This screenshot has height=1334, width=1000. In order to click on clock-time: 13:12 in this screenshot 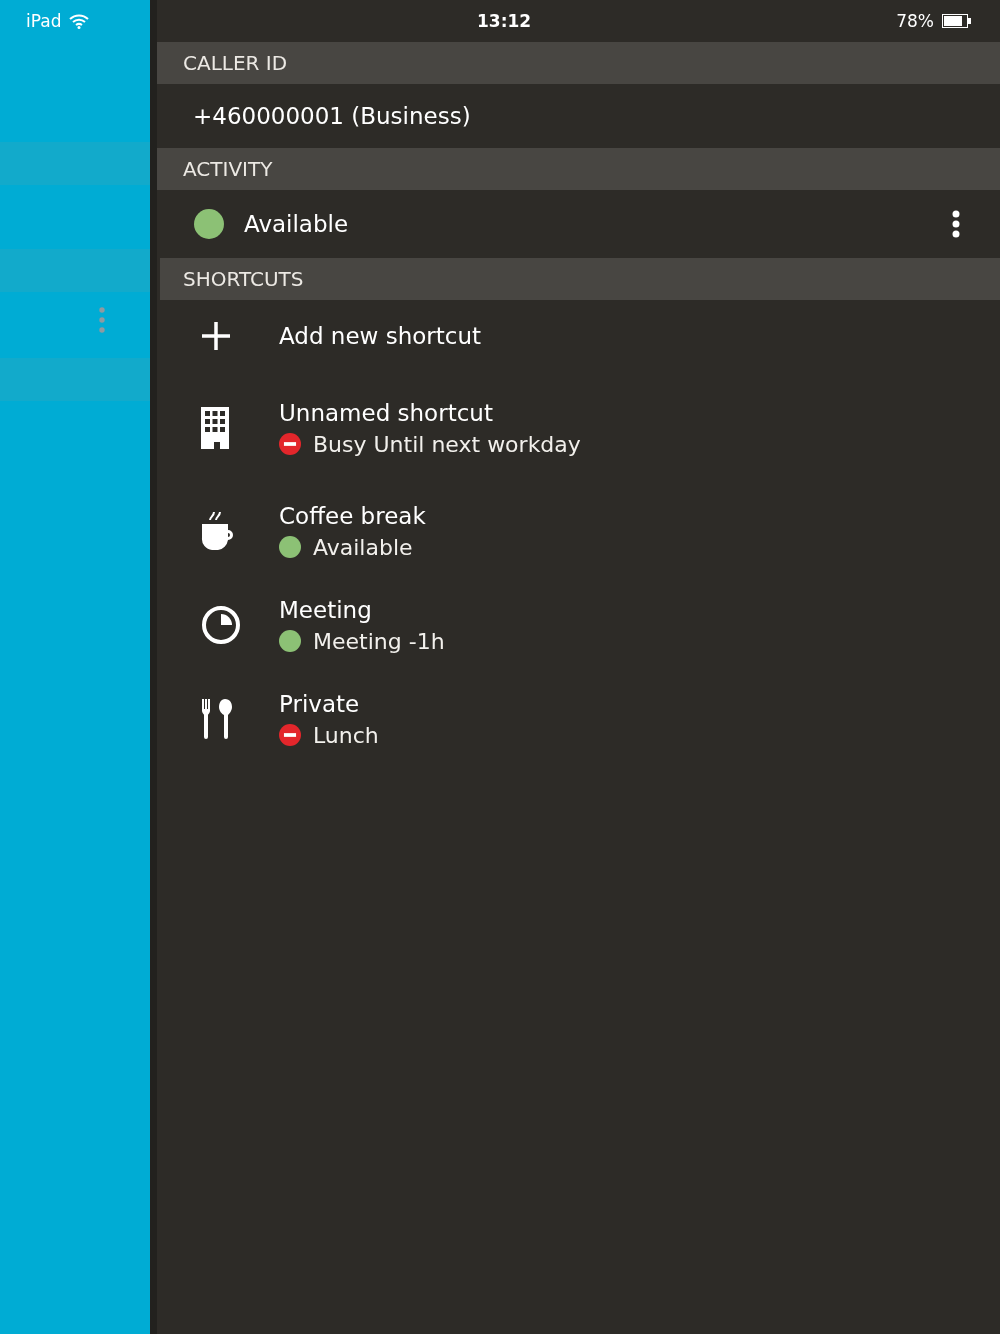, I will do `click(505, 21)`.